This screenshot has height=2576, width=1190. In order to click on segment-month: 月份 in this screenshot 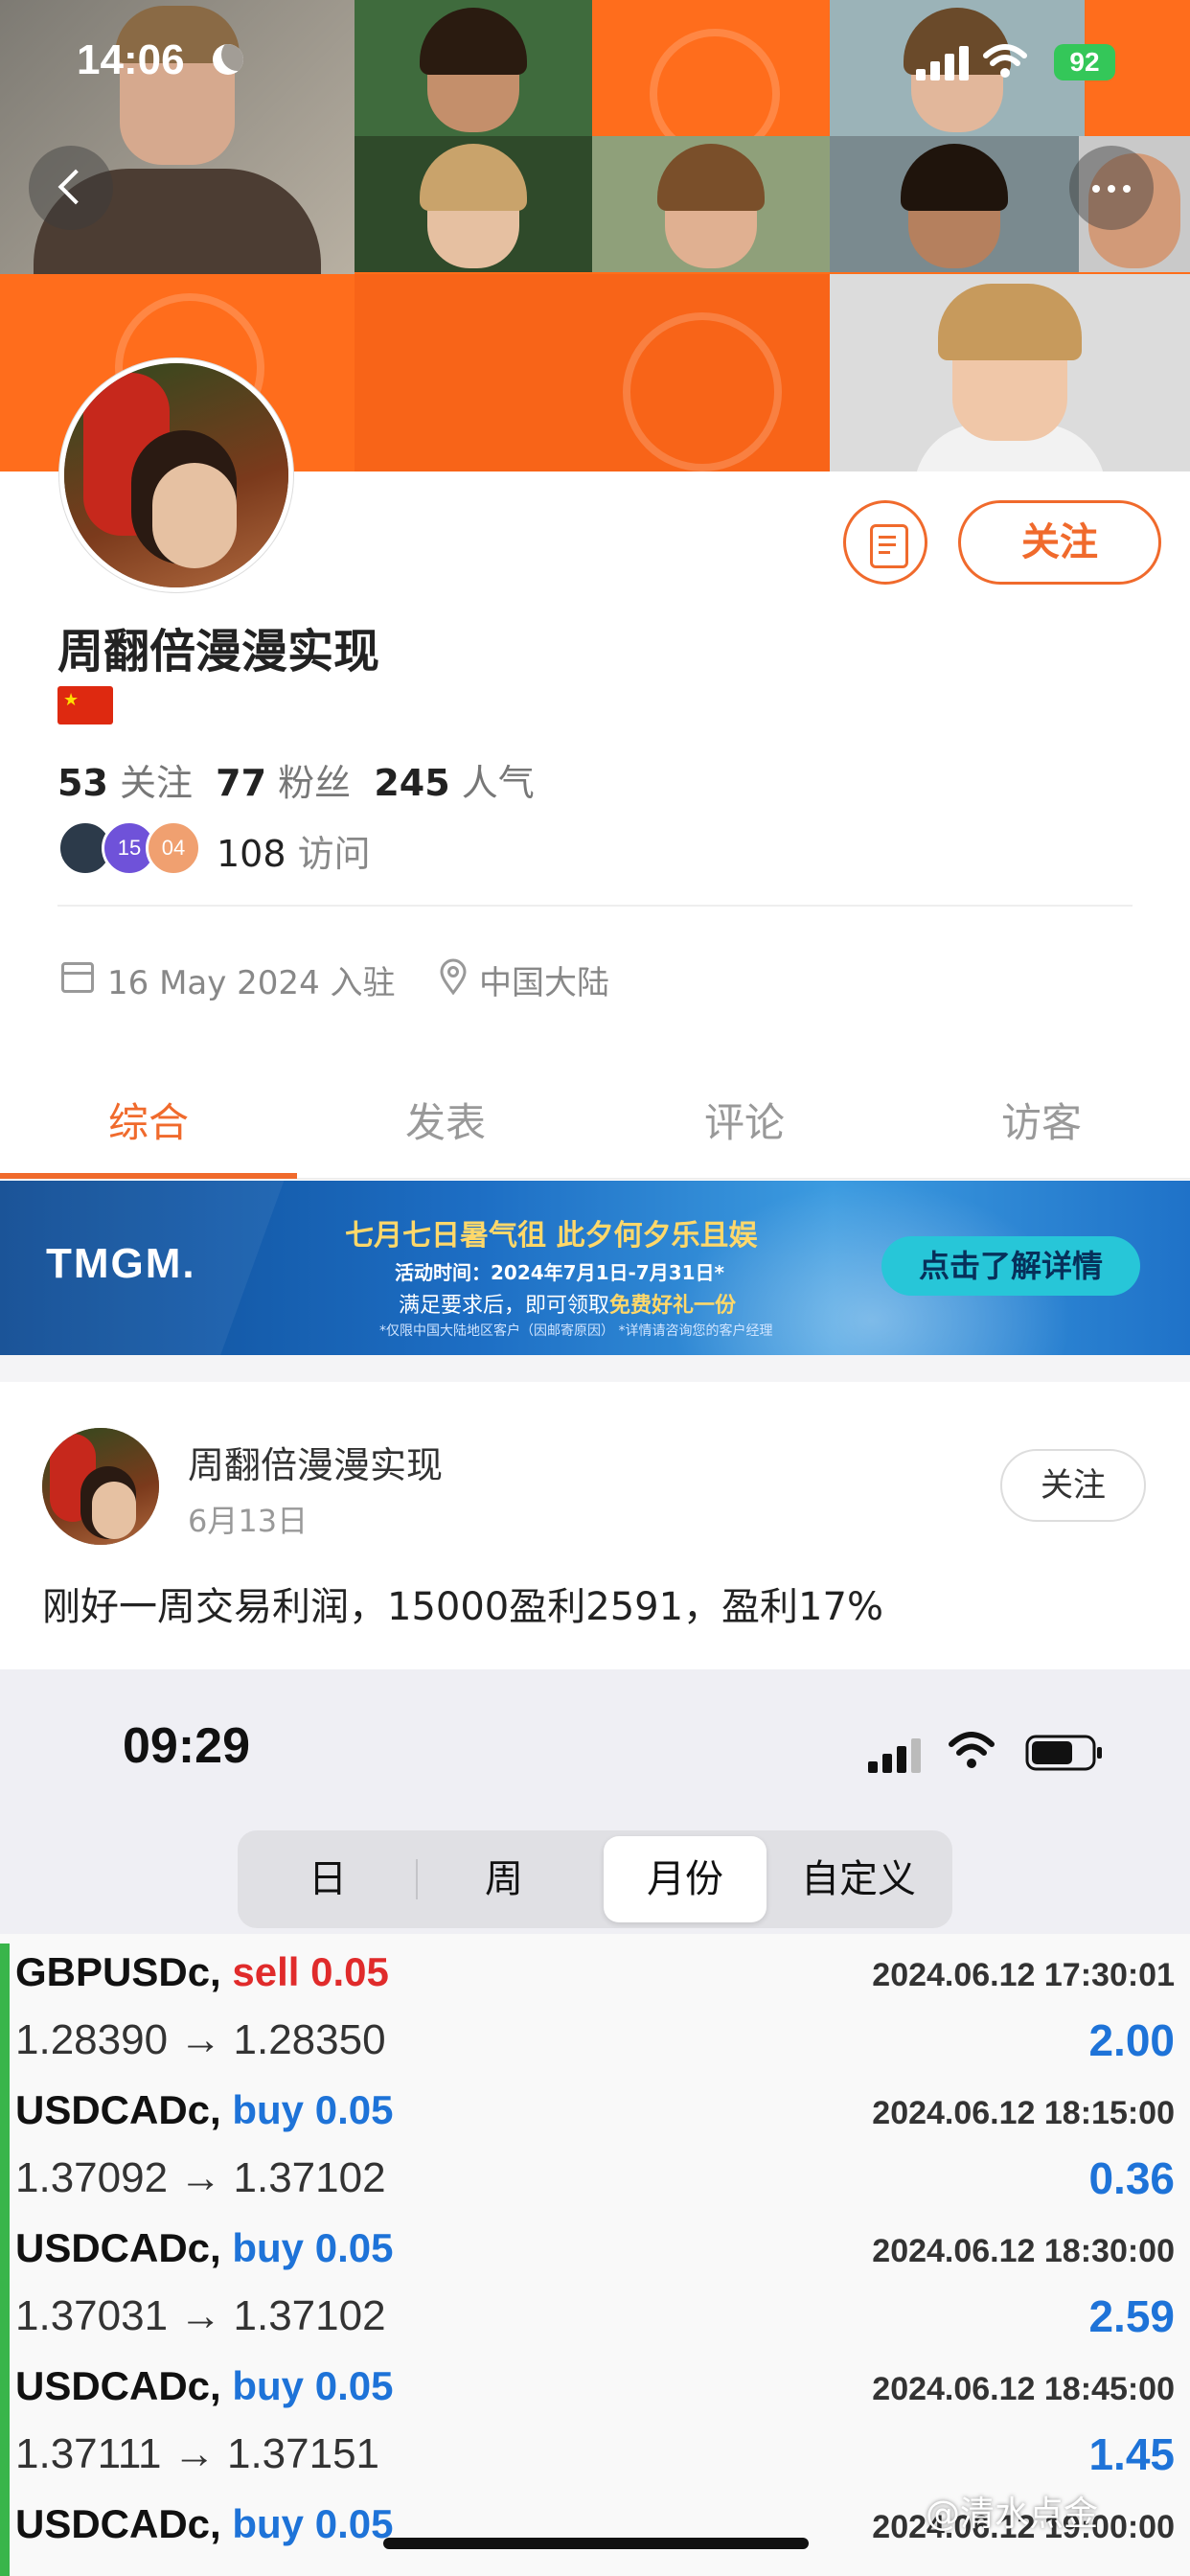, I will do `click(685, 1879)`.